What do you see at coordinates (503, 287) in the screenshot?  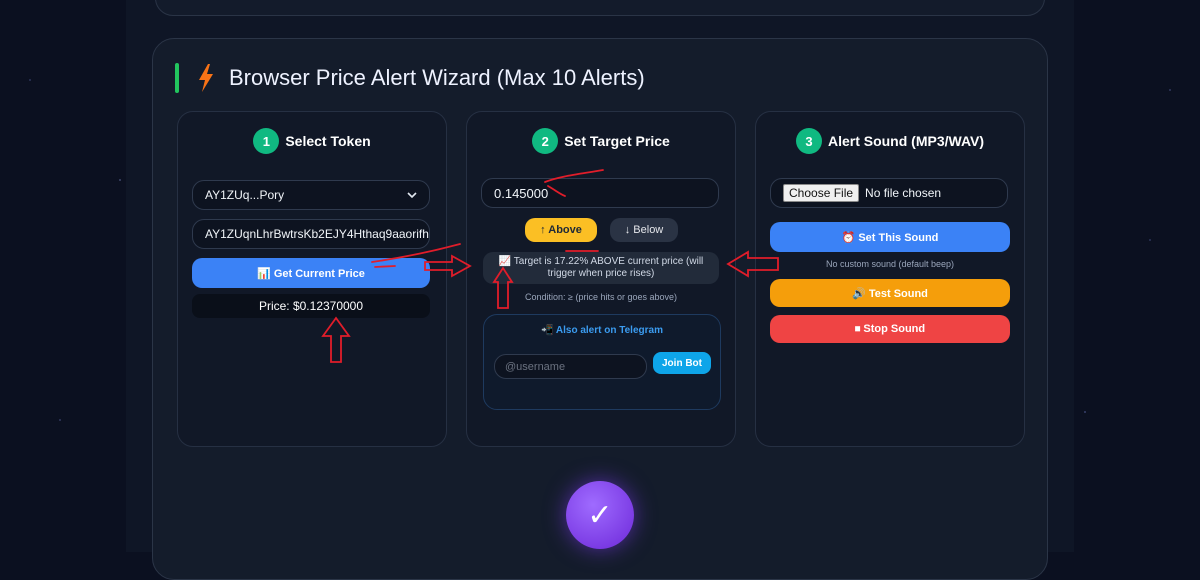 I see `annotation-arrow-up-small` at bounding box center [503, 287].